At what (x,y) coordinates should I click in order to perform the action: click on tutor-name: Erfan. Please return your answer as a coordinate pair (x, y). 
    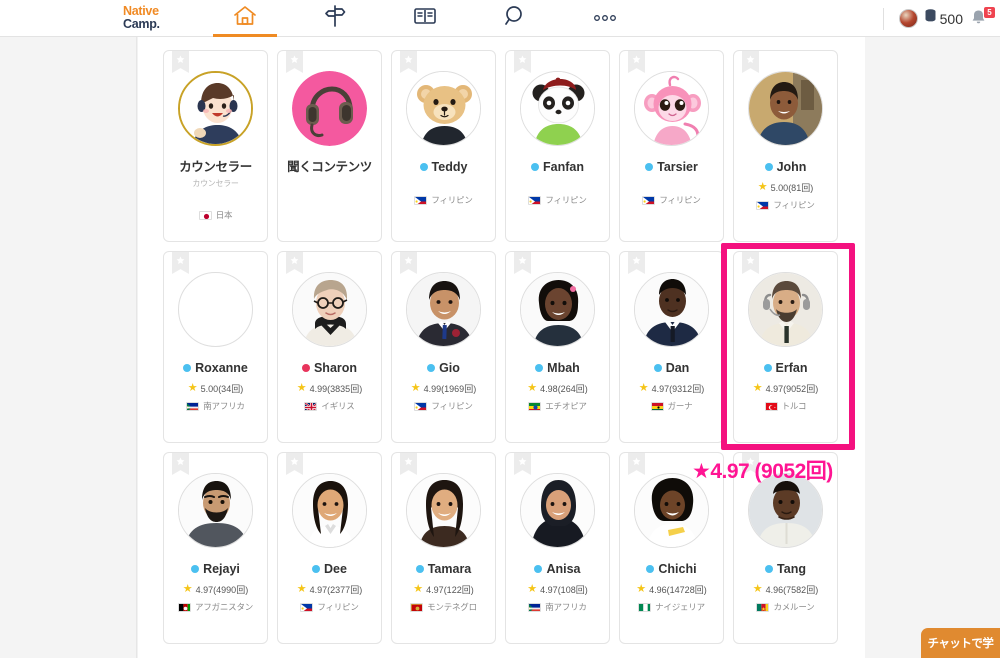
    Looking at the image, I should click on (791, 368).